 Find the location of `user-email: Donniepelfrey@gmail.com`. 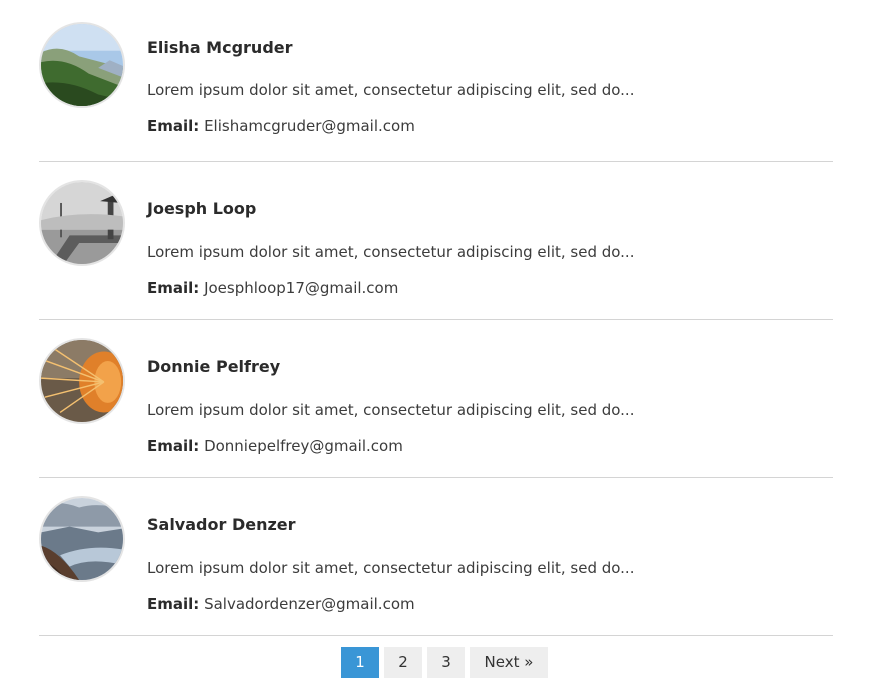

user-email: Donniepelfrey@gmail.com is located at coordinates (303, 446).